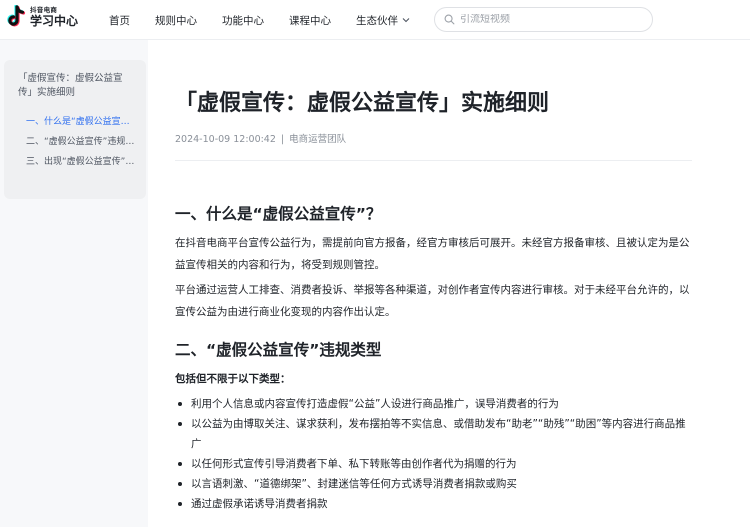 The image size is (750, 527). I want to click on article-title: 「虚假宣传：虚假公益宣传」实施细则, so click(362, 103).